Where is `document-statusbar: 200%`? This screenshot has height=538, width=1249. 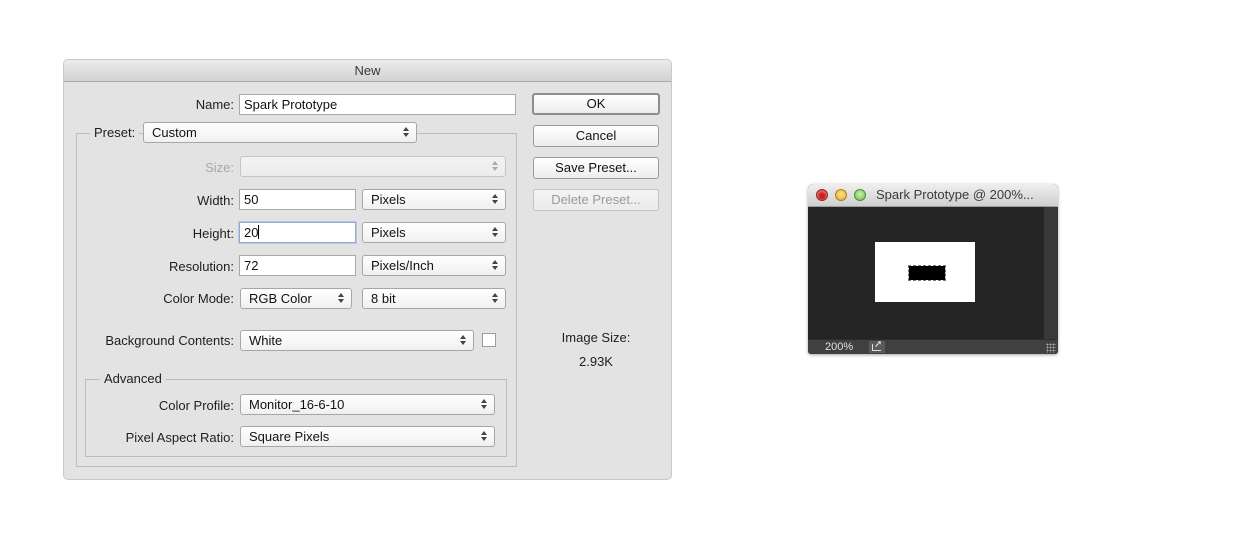
document-statusbar: 200% is located at coordinates (933, 346).